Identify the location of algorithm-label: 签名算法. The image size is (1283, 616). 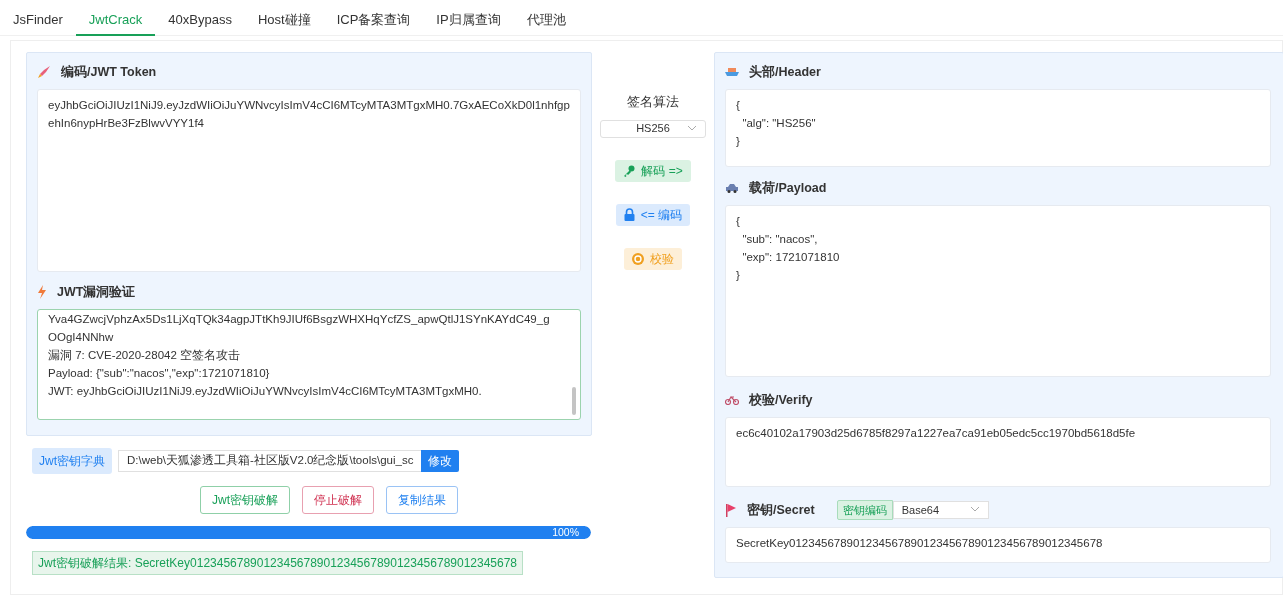
(653, 102).